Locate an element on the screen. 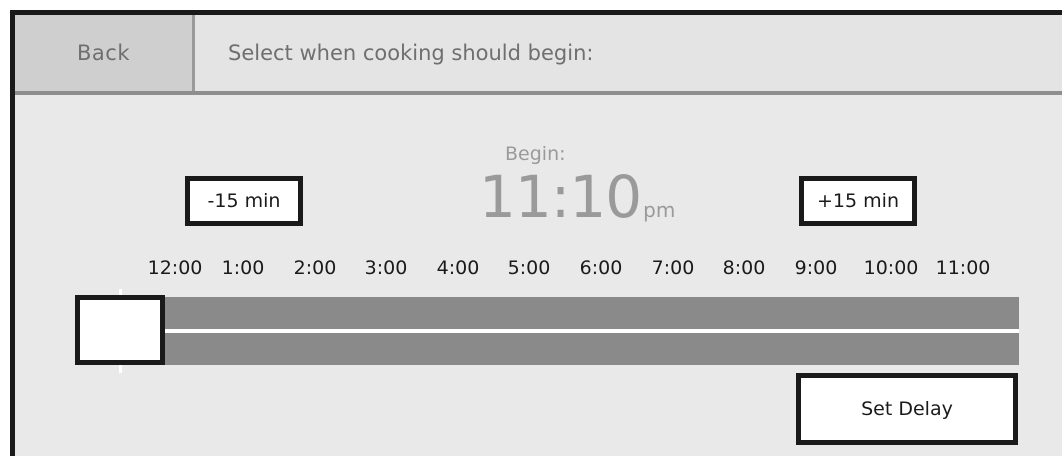  page-title: Select when cooking should begin: is located at coordinates (411, 53).